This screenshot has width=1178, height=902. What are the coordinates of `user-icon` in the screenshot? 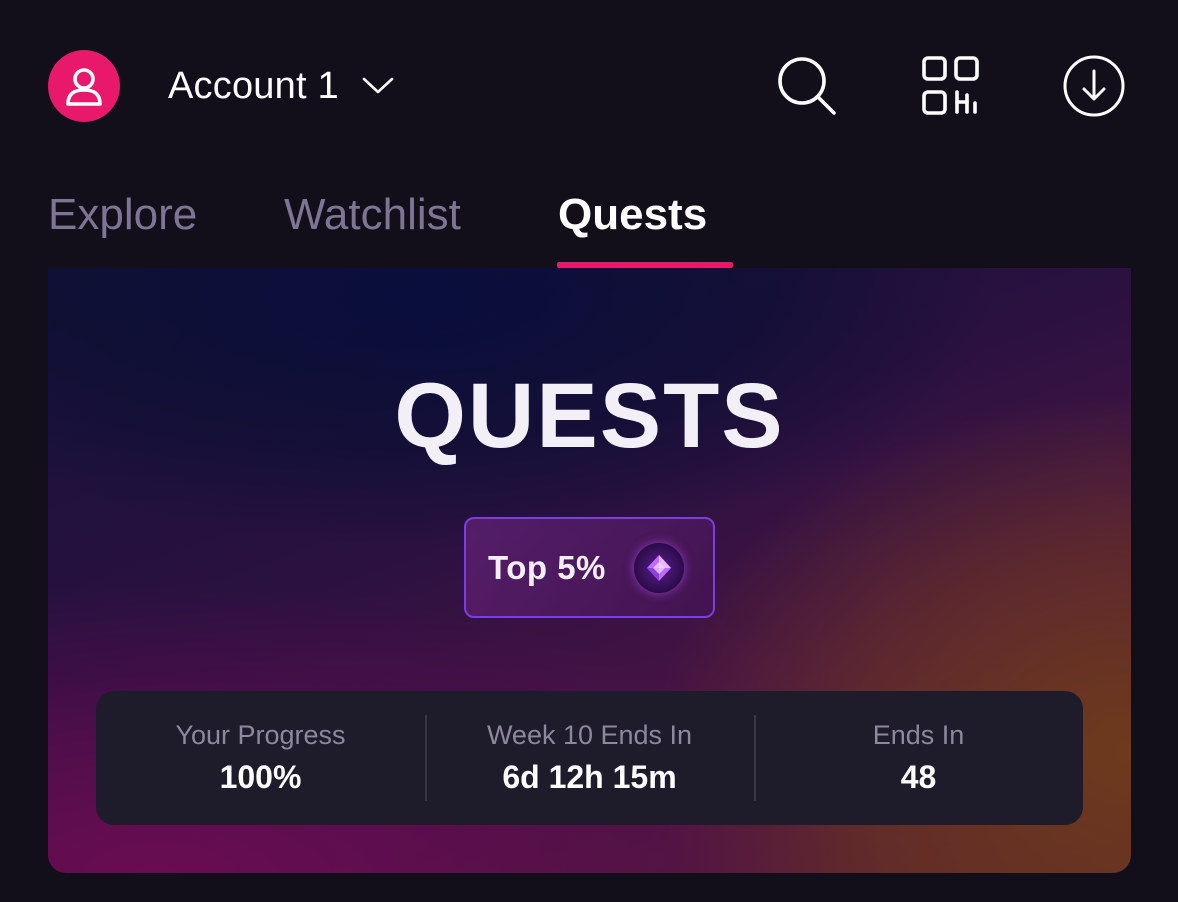 It's located at (84, 87).